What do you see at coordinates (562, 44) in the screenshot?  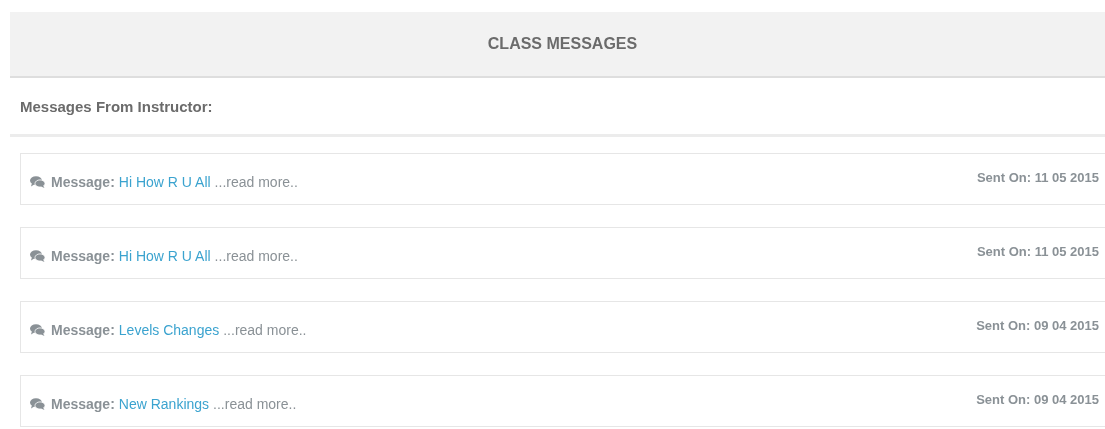 I see `page-title: CLASS MESSAGES` at bounding box center [562, 44].